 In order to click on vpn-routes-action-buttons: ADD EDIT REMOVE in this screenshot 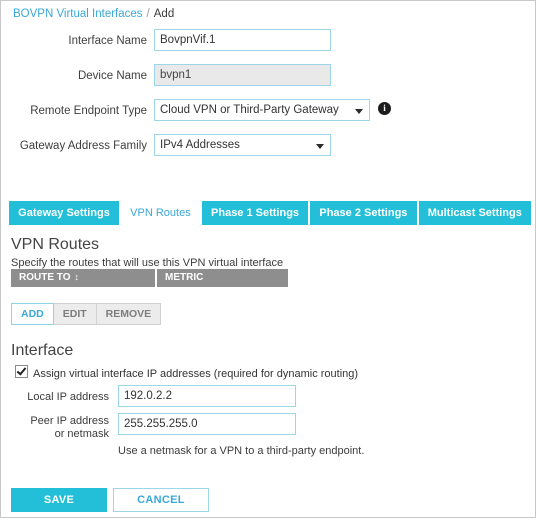, I will do `click(86, 314)`.